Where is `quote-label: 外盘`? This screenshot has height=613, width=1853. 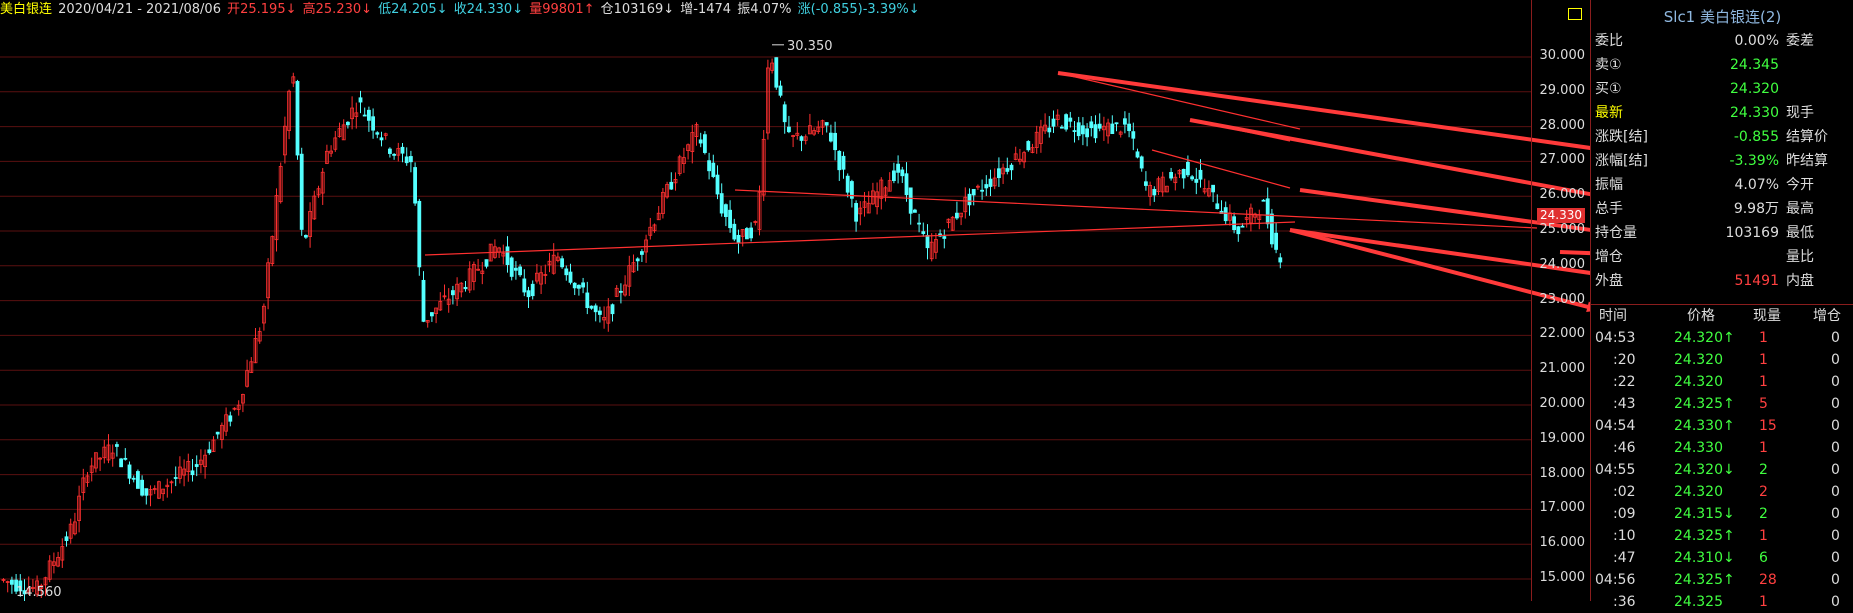
quote-label: 外盘 is located at coordinates (1609, 281).